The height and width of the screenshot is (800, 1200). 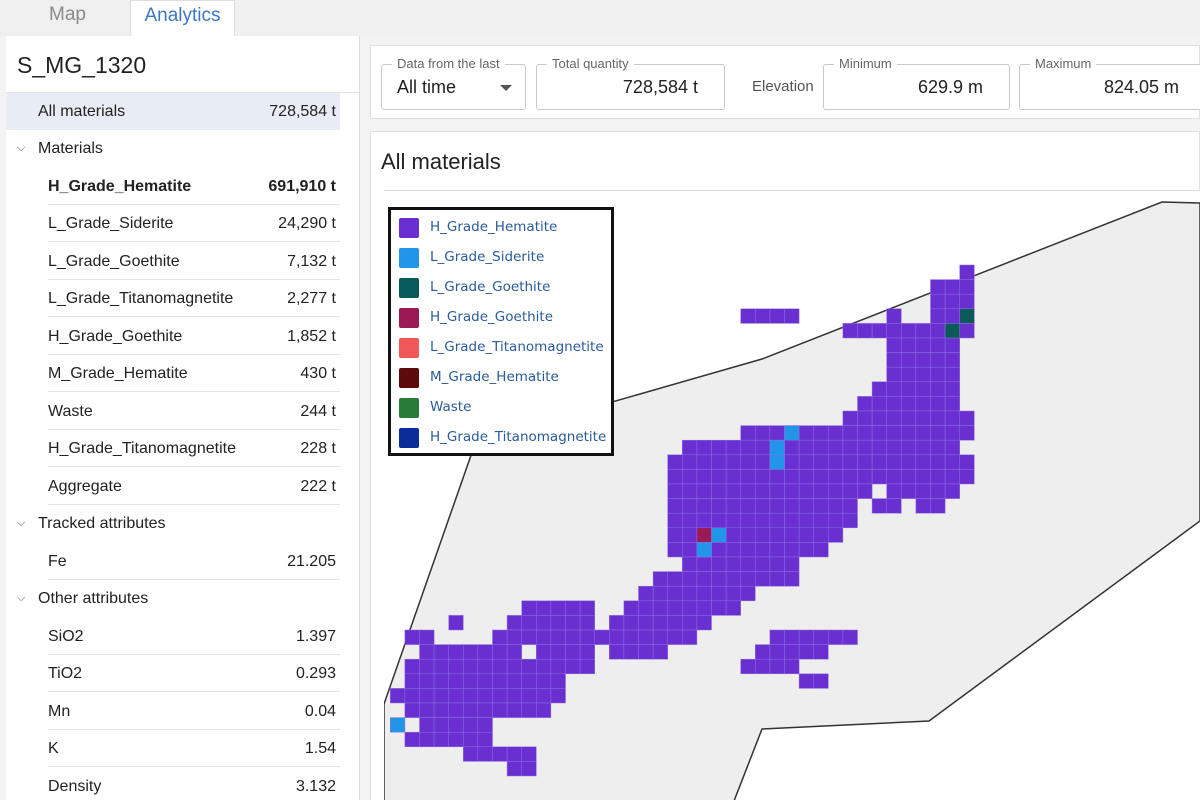 What do you see at coordinates (194, 186) in the screenshot?
I see `list-item: H_Grade_Hematite 691,910 t` at bounding box center [194, 186].